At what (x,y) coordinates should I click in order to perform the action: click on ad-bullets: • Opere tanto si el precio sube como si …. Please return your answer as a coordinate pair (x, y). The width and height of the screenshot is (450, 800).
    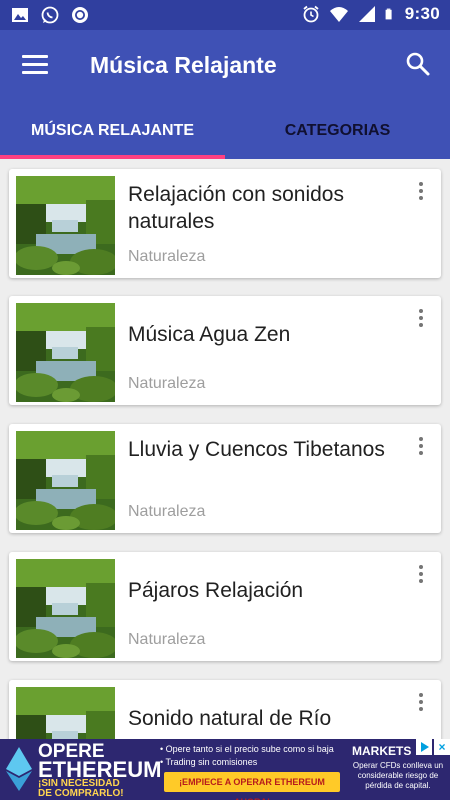
    Looking at the image, I should click on (247, 756).